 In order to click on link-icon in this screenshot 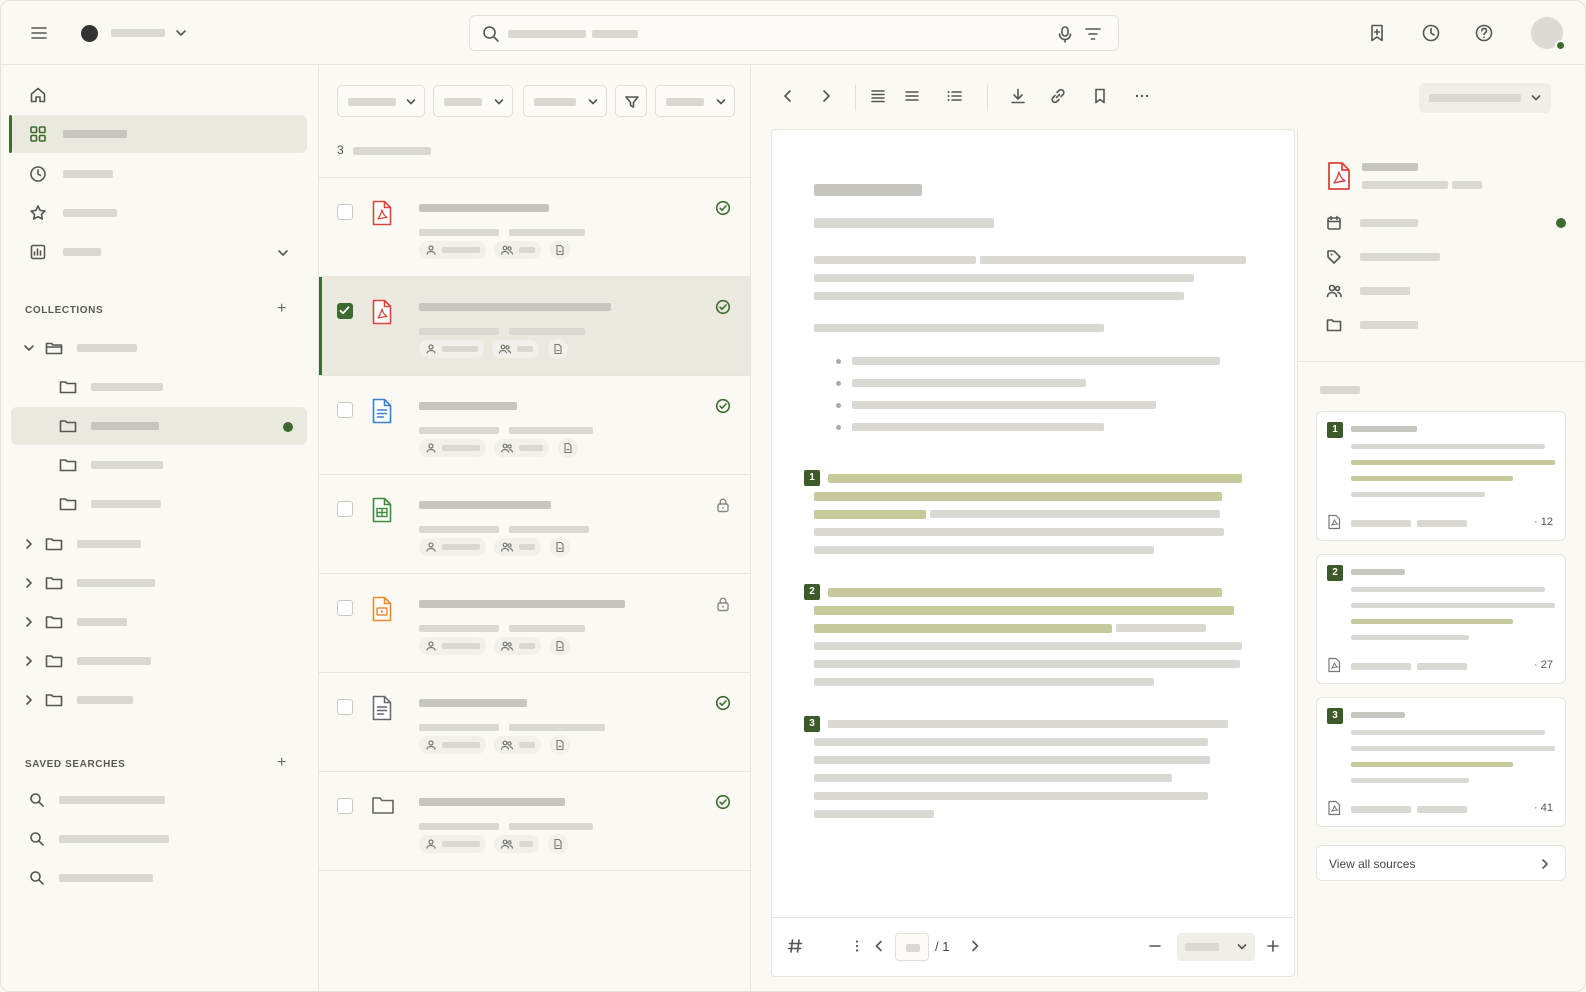, I will do `click(1058, 96)`.